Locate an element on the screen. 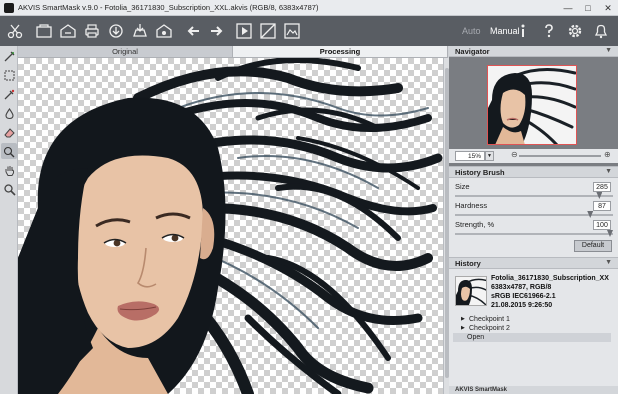 This screenshot has width=618, height=394. magic-brush-icon is located at coordinates (9, 56).